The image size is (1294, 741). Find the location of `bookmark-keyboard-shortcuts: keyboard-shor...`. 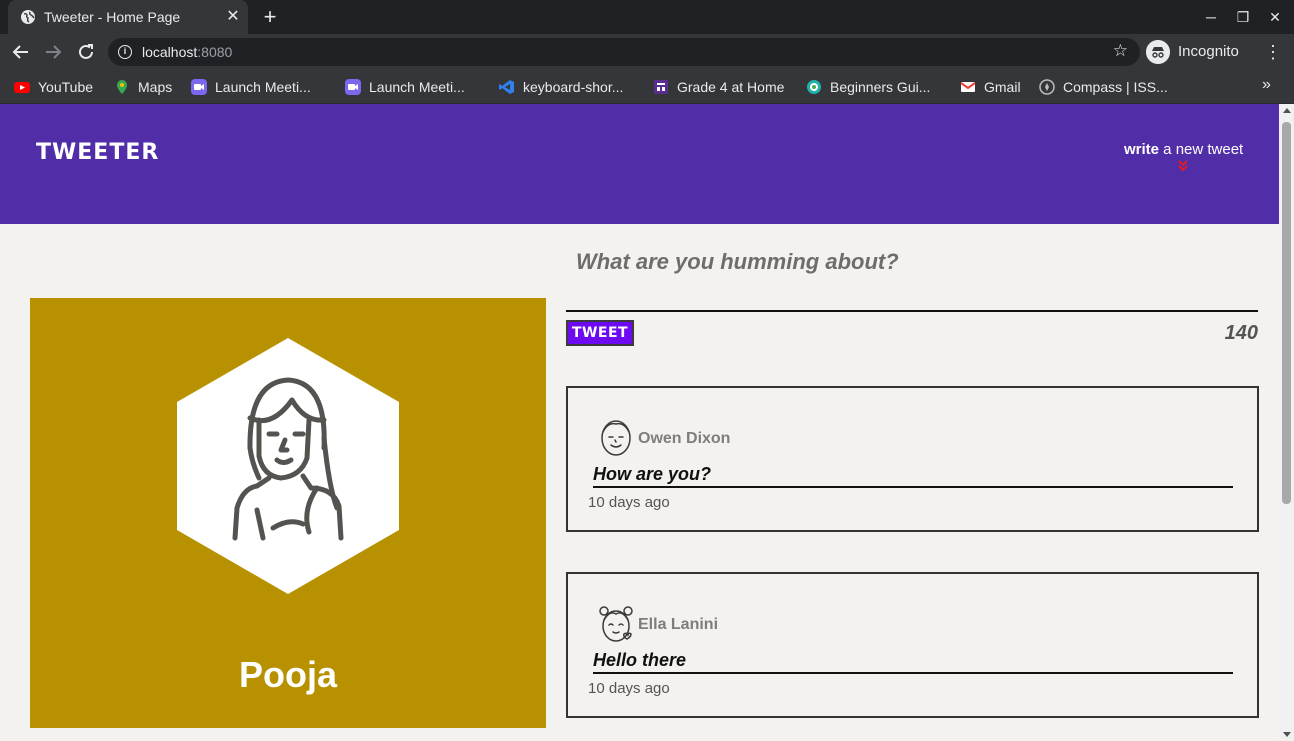

bookmark-keyboard-shortcuts: keyboard-shor... is located at coordinates (561, 87).